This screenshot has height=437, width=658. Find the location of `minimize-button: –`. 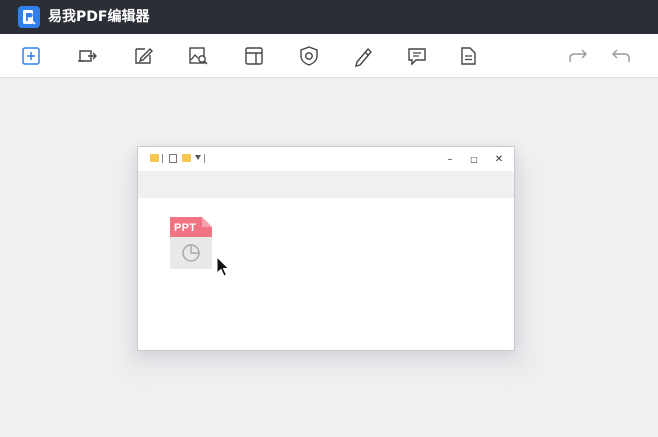

minimize-button: – is located at coordinates (450, 159).